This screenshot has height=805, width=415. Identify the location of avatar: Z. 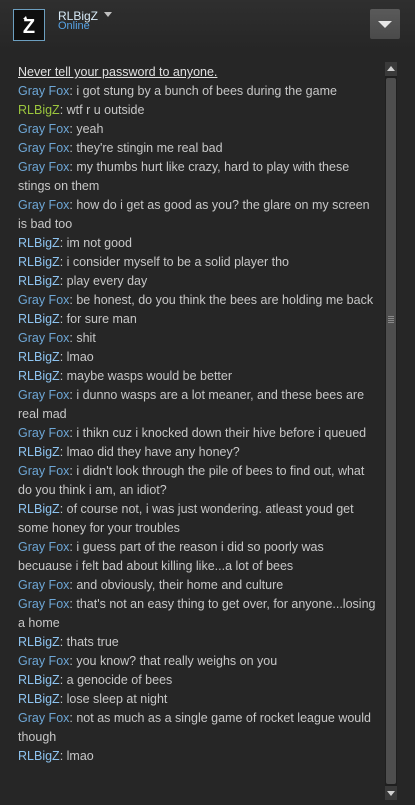
(29, 25).